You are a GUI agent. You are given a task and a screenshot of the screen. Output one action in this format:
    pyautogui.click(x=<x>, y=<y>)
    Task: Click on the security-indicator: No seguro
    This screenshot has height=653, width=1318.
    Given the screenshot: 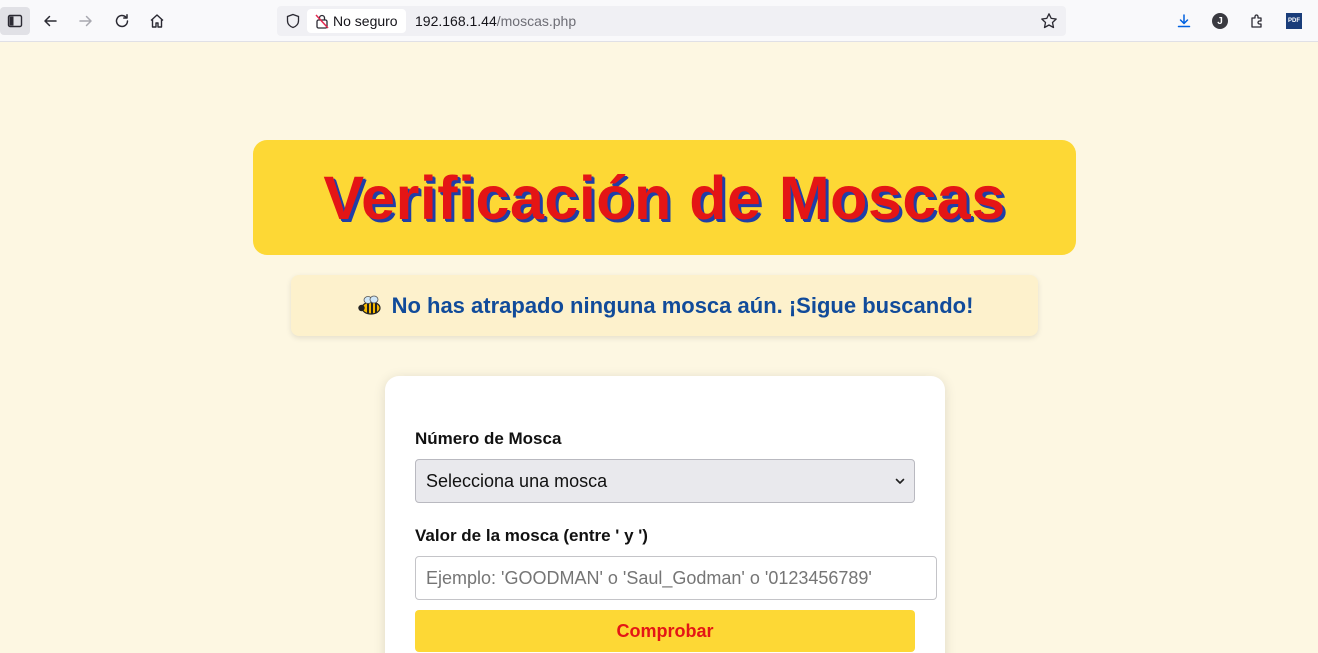 What is the action you would take?
    pyautogui.click(x=356, y=21)
    